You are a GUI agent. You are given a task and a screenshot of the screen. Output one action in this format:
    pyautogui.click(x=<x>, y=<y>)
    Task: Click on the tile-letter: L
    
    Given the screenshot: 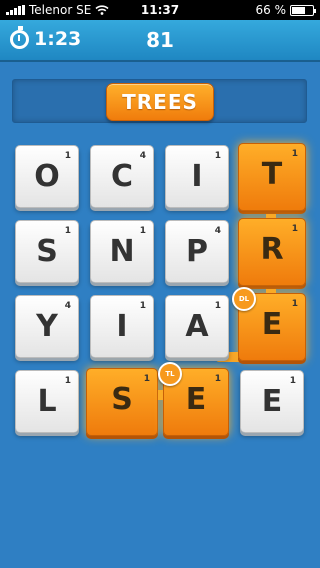 What is the action you would take?
    pyautogui.click(x=47, y=401)
    